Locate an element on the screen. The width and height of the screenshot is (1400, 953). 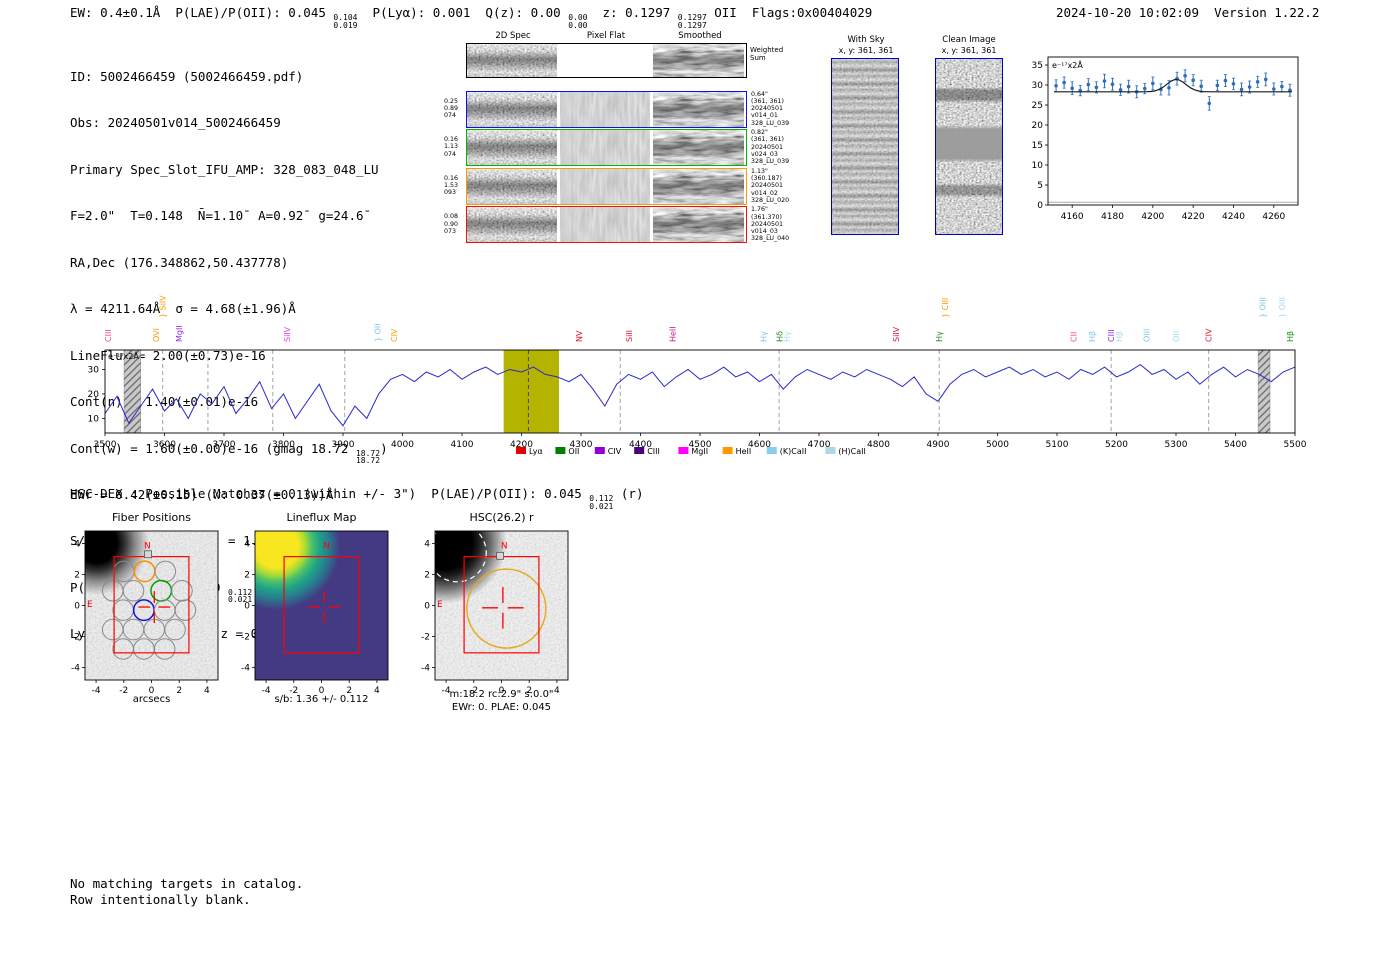
svg-text: 4200 is located at coordinates (1152, 217).